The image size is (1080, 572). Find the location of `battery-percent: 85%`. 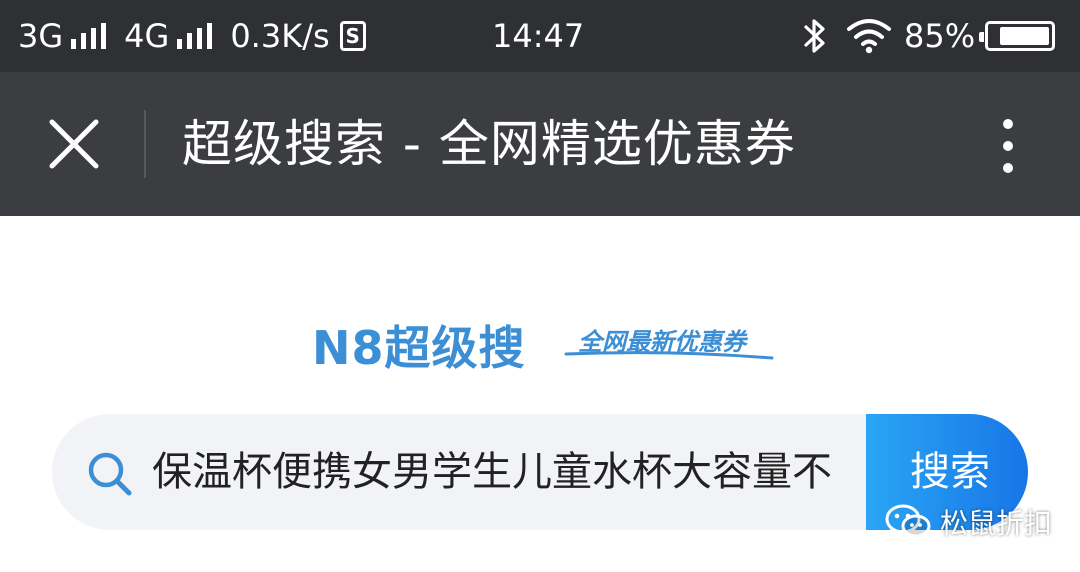

battery-percent: 85% is located at coordinates (940, 36).